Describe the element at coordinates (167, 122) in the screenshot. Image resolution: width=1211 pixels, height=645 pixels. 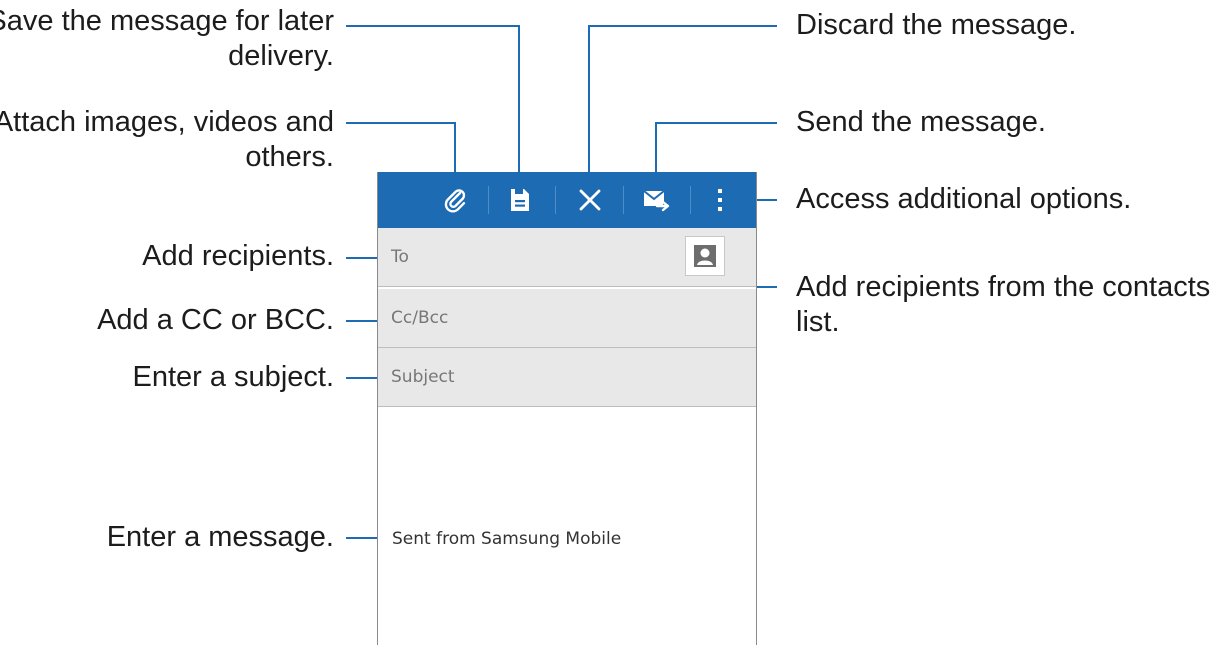
I see `attach-callout-line1: Attach images, videos and` at that location.